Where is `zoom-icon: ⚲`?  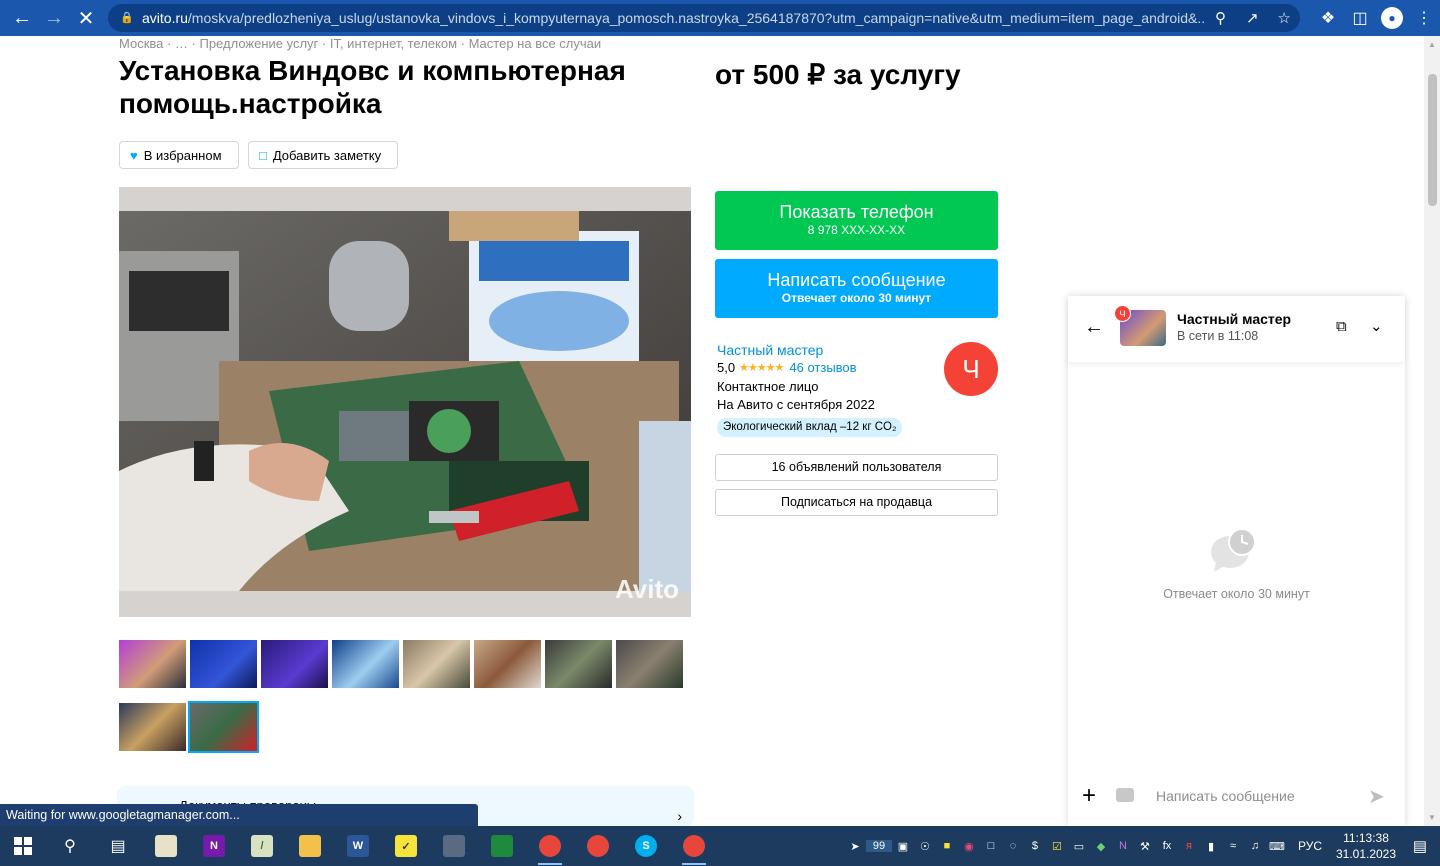
zoom-icon: ⚲ is located at coordinates (1221, 18).